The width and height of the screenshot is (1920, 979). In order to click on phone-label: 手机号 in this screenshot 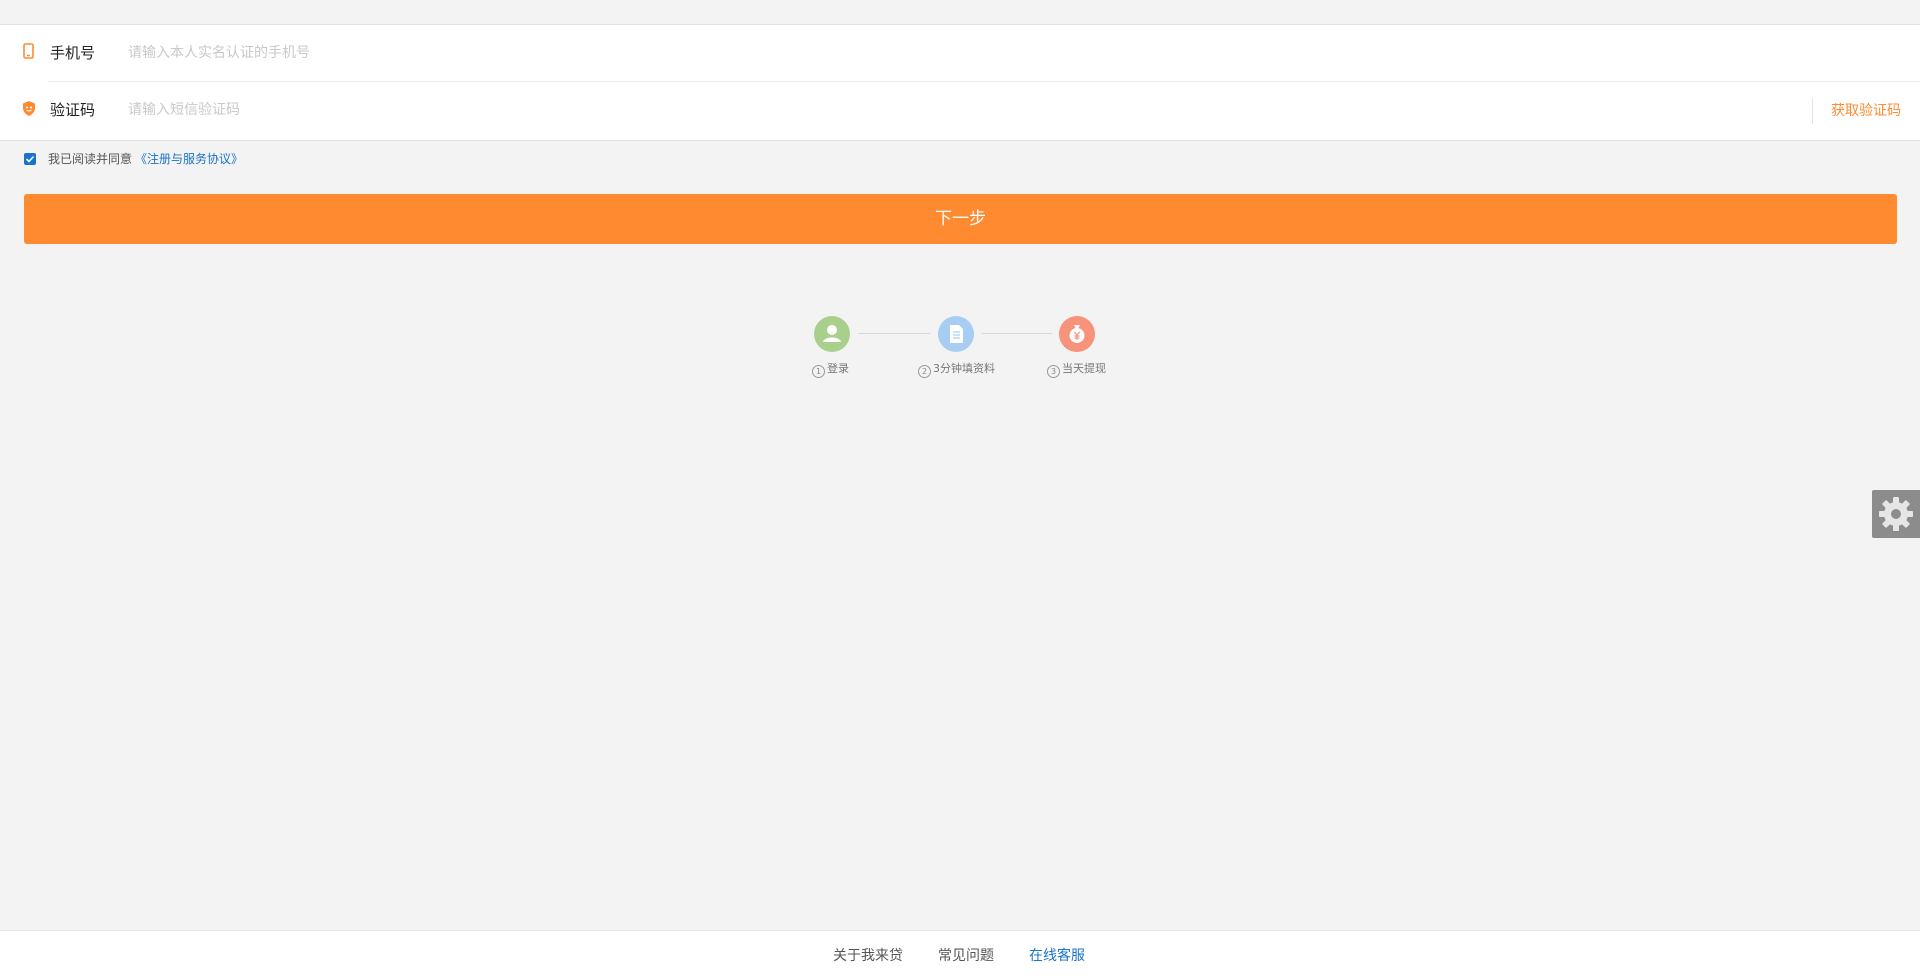, I will do `click(73, 53)`.